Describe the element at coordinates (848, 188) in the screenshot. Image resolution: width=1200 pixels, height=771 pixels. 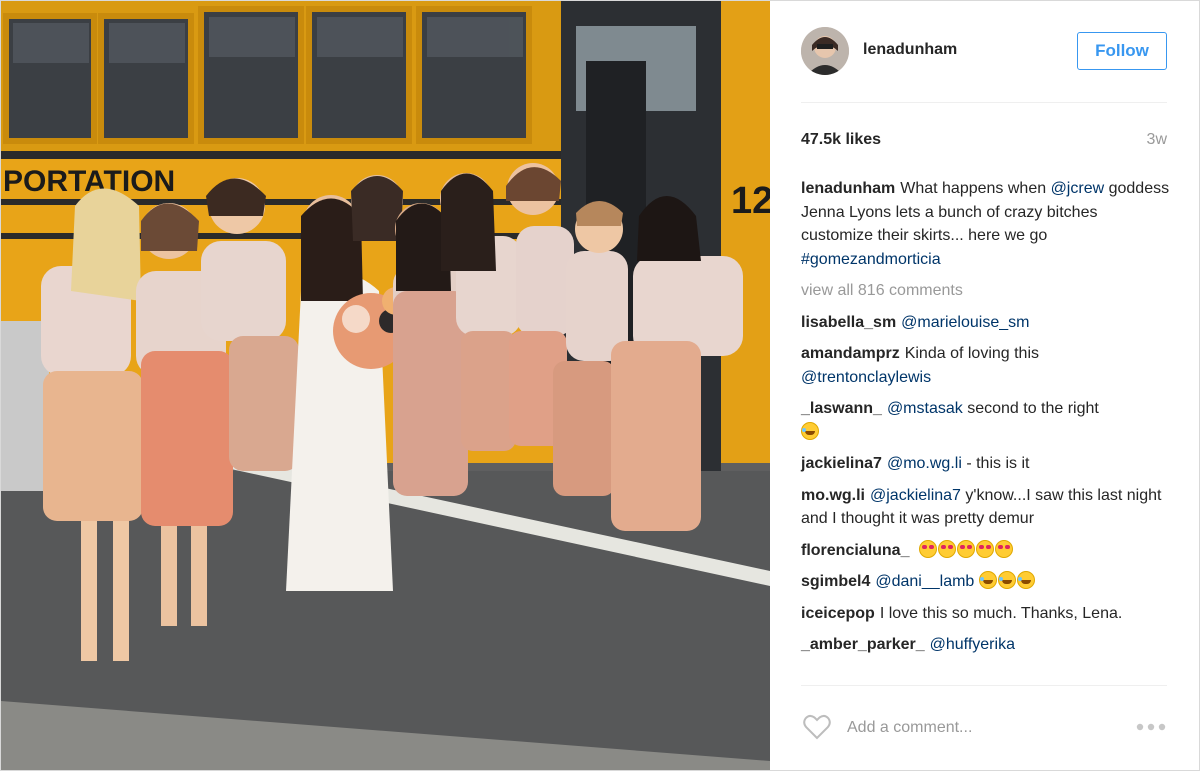
I see `comment-username: lenadunham` at that location.